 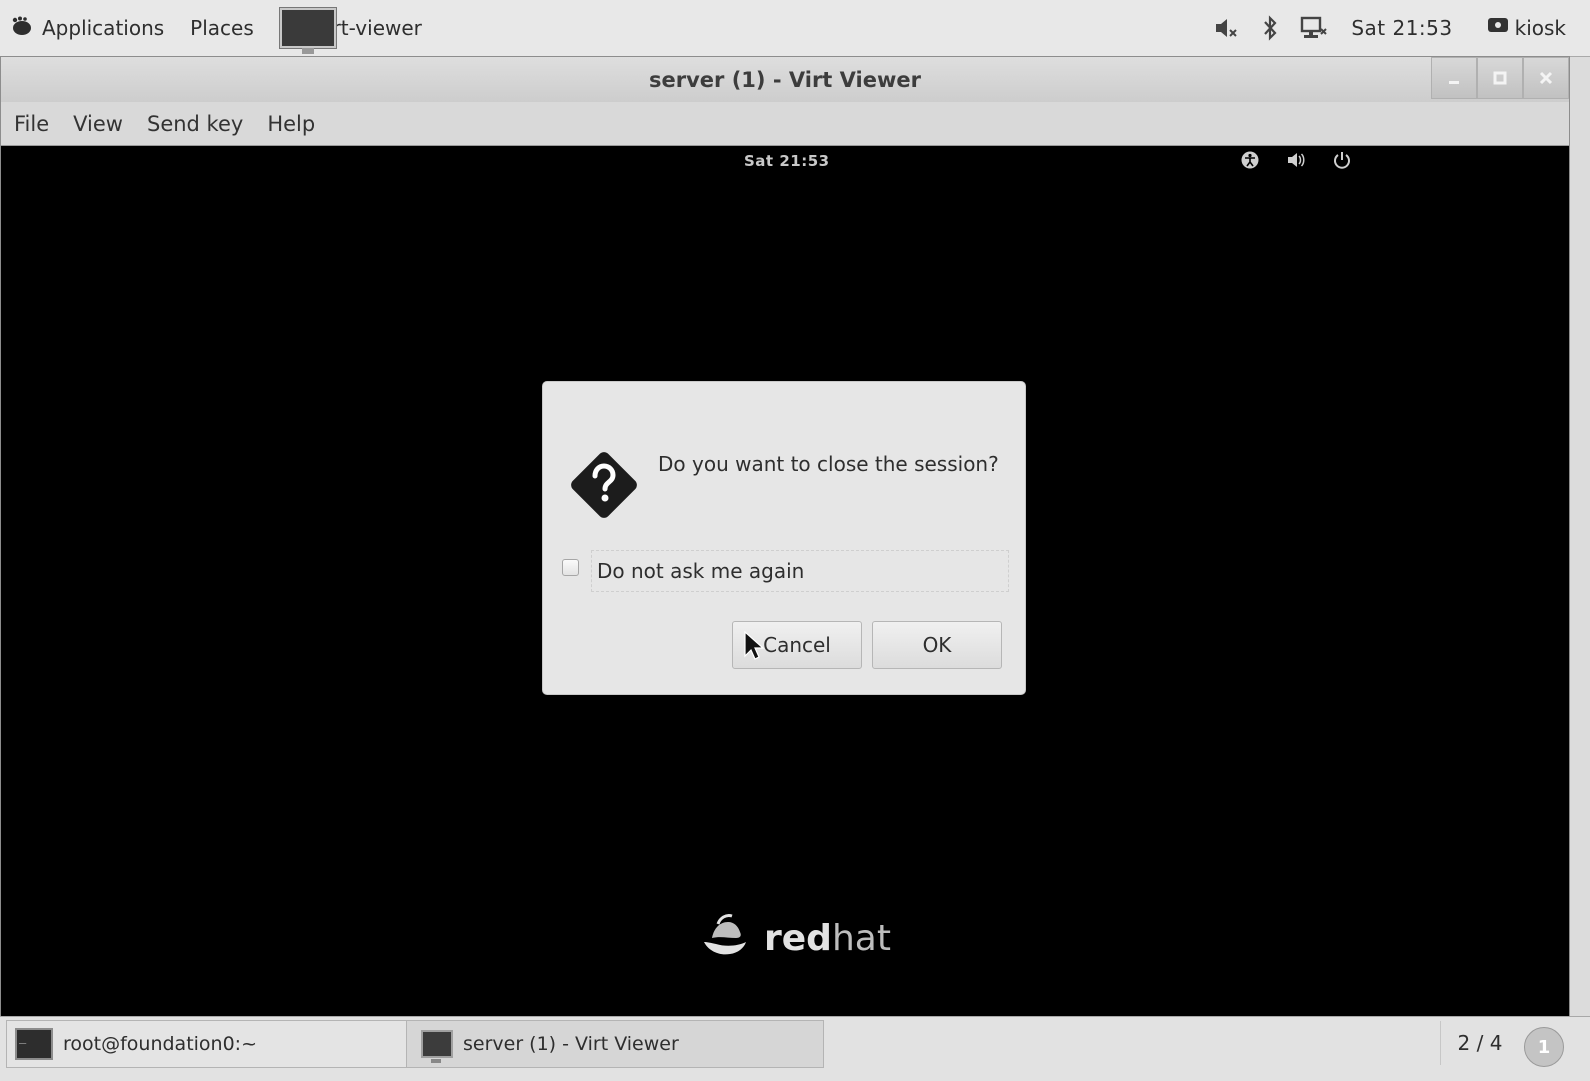 What do you see at coordinates (34, 1044) in the screenshot?
I see `terminal-icon: _` at bounding box center [34, 1044].